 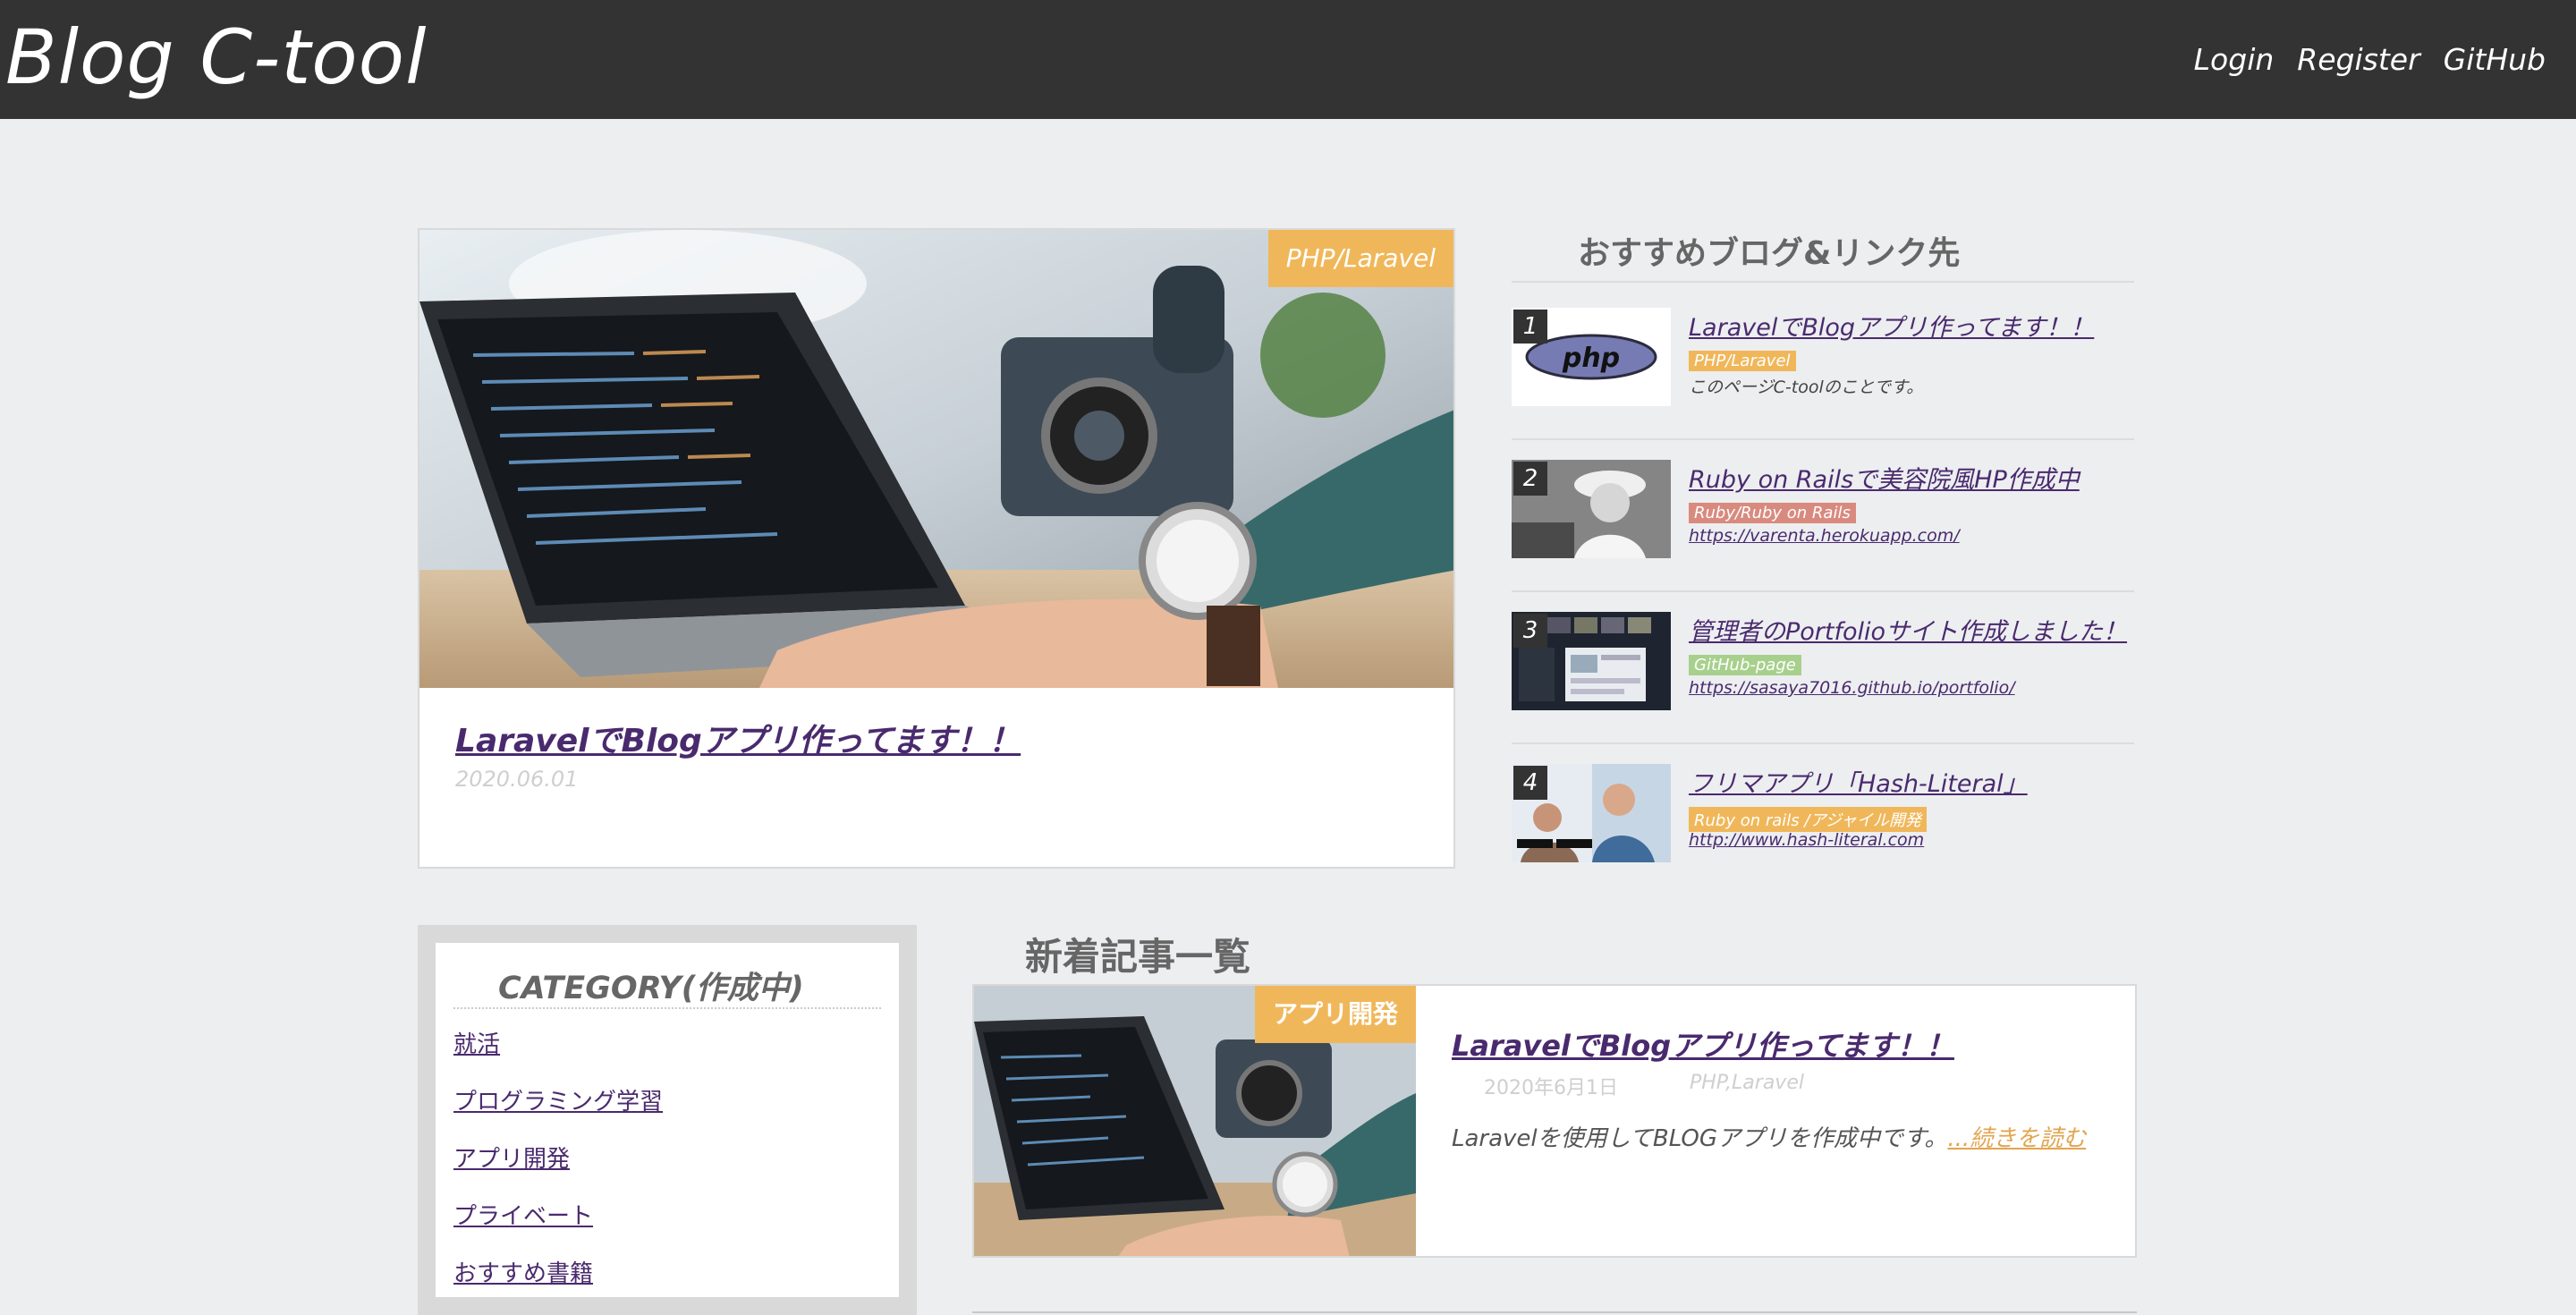 What do you see at coordinates (1808, 819) in the screenshot?
I see `recommended-tag: Ruby on rails /アジャイル開発` at bounding box center [1808, 819].